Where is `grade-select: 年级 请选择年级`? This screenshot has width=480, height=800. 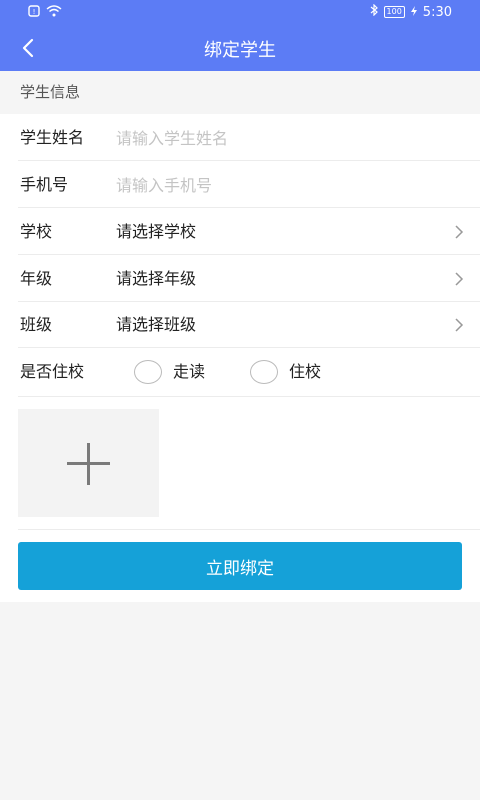 grade-select: 年级 请选择年级 is located at coordinates (249, 278).